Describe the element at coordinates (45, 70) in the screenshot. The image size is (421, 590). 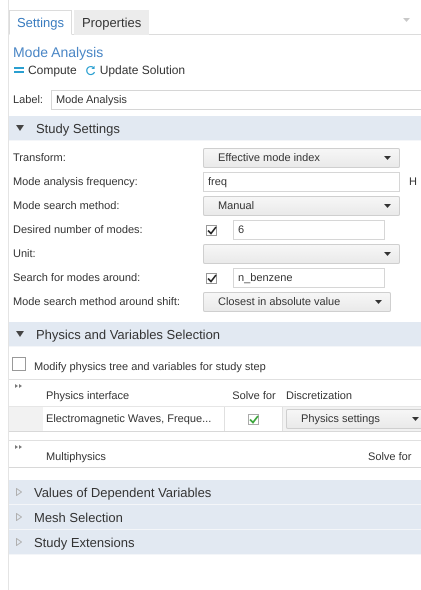
I see `compute-button: Compute` at that location.